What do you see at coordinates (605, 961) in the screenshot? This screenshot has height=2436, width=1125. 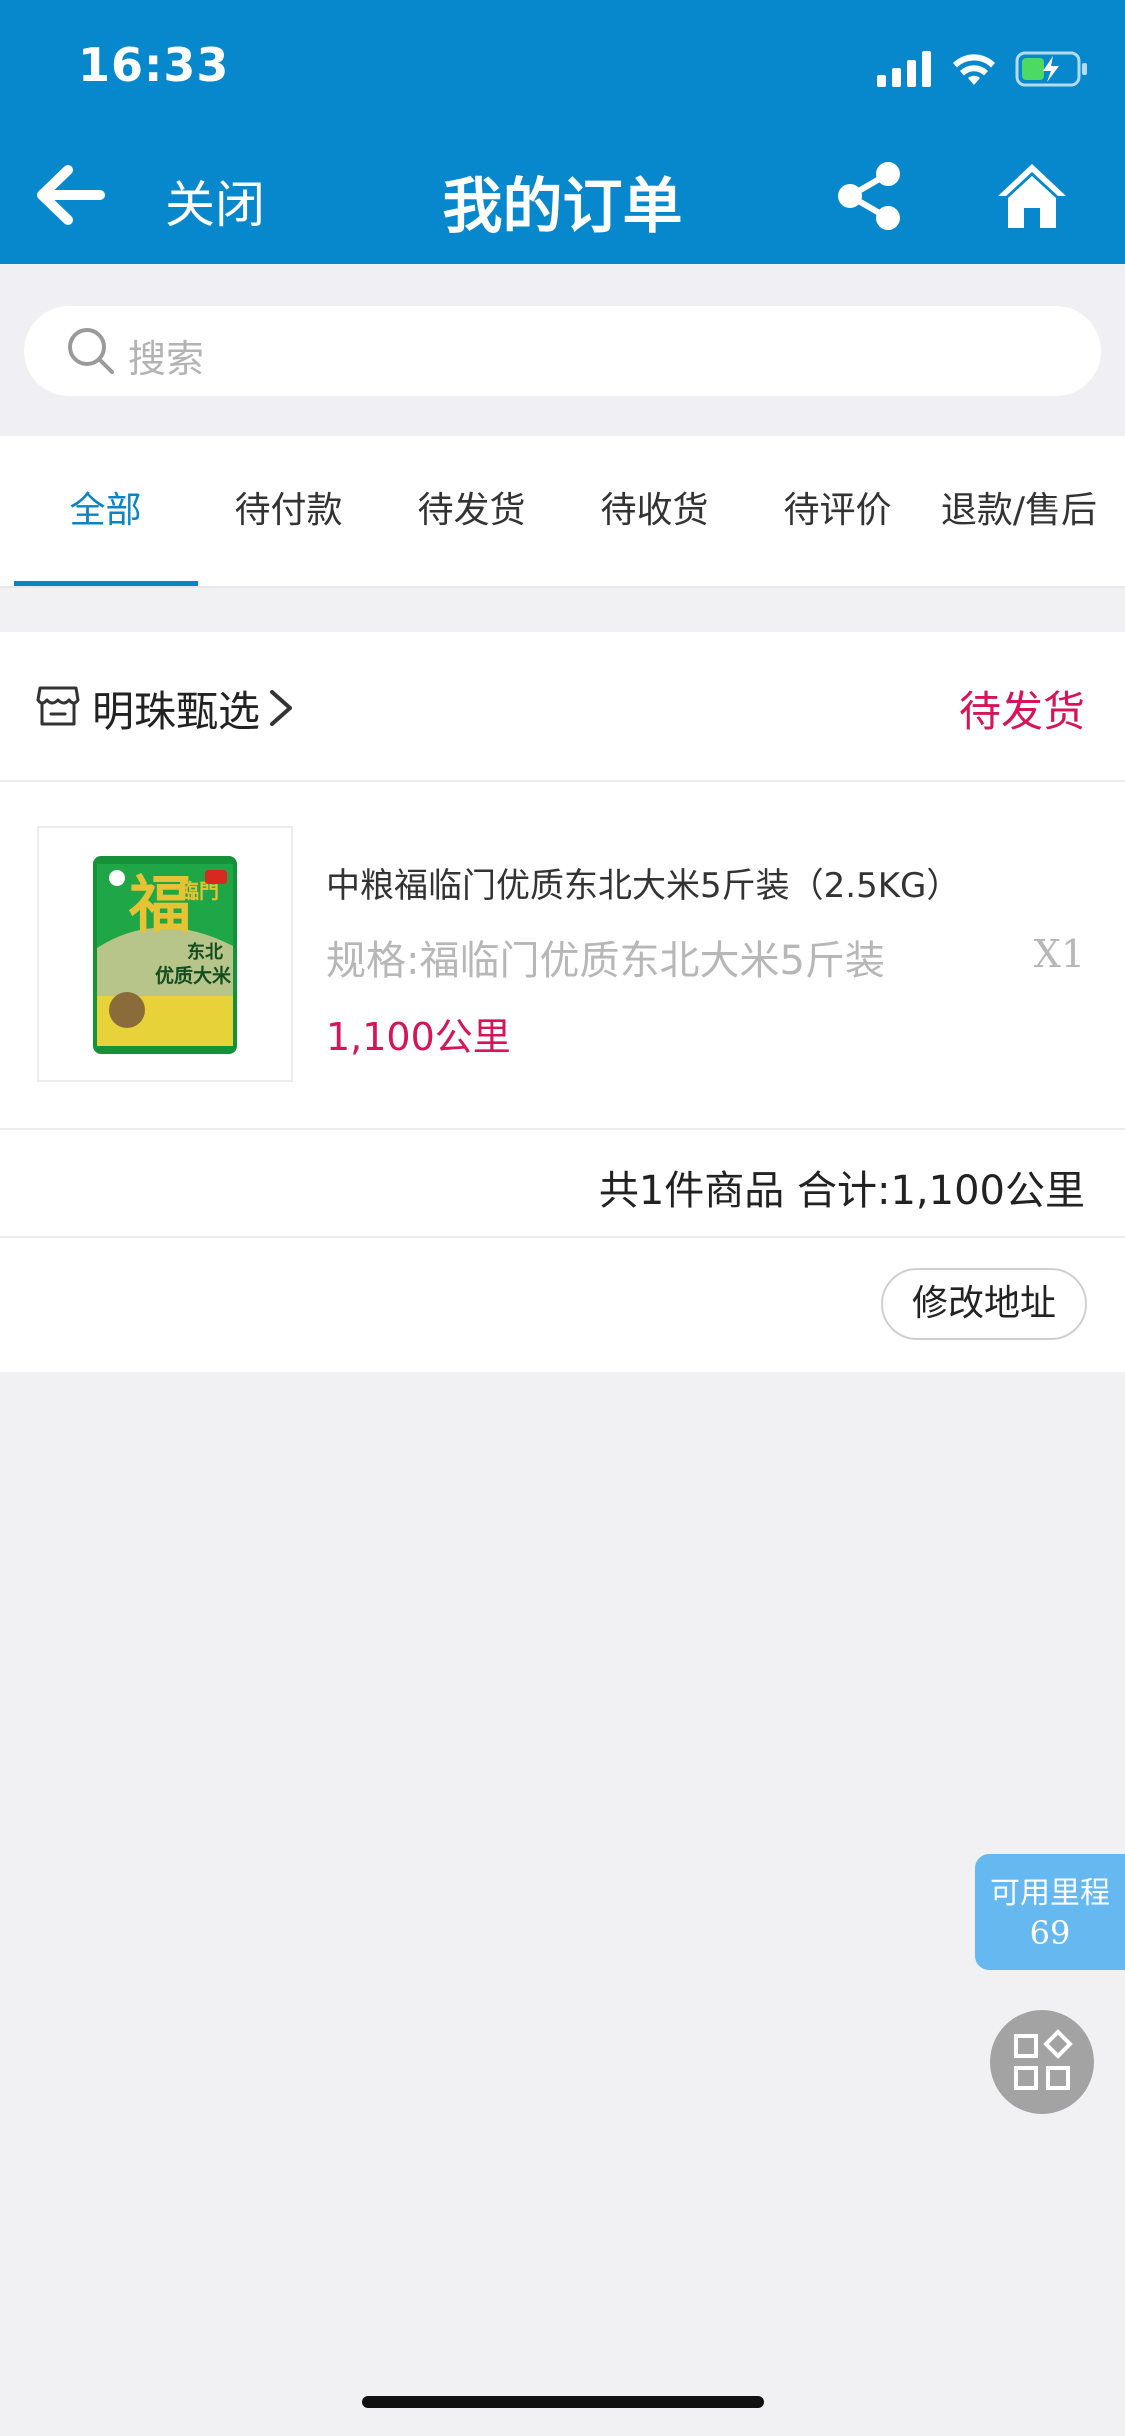 I see `product-spec: 规格:福临门优质东北大米5斤装` at bounding box center [605, 961].